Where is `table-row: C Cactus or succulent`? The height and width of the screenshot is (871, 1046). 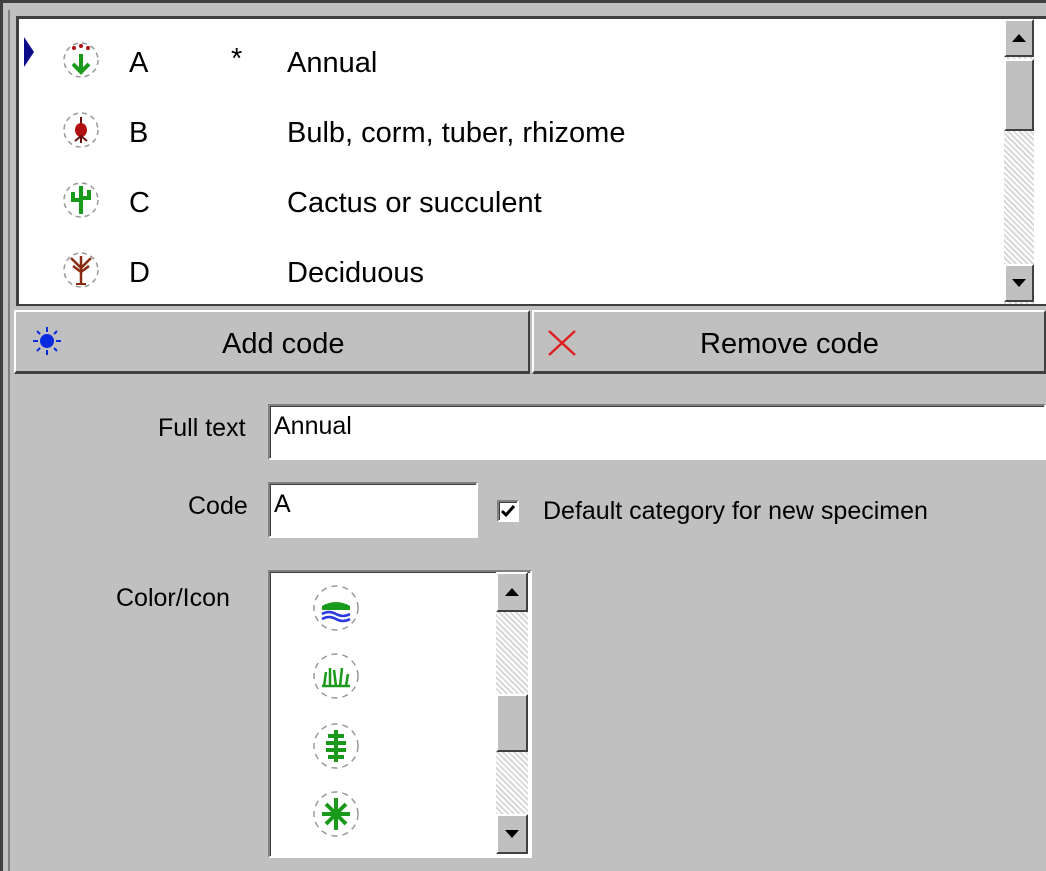 table-row: C Cactus or succulent is located at coordinates (511, 200).